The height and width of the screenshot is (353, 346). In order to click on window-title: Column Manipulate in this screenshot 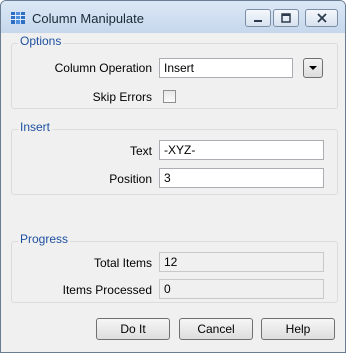, I will do `click(88, 18)`.